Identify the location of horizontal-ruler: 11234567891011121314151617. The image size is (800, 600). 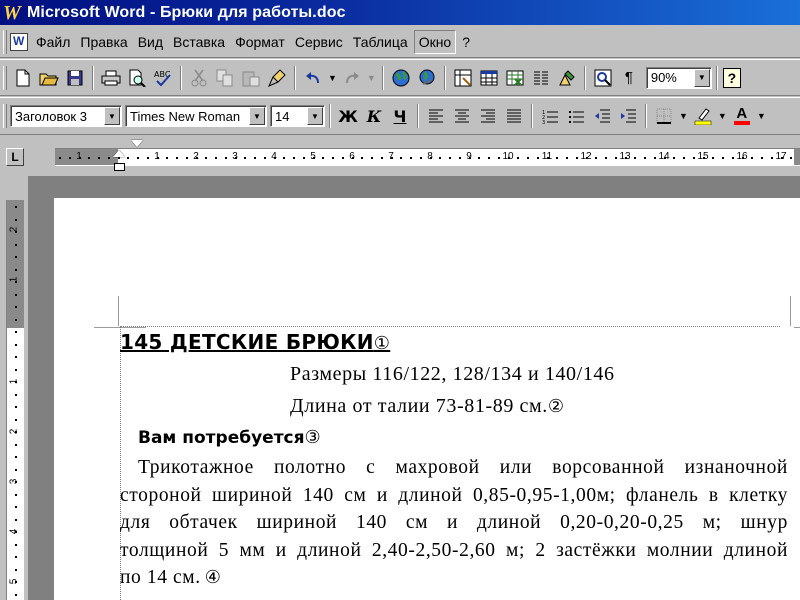
(427, 157).